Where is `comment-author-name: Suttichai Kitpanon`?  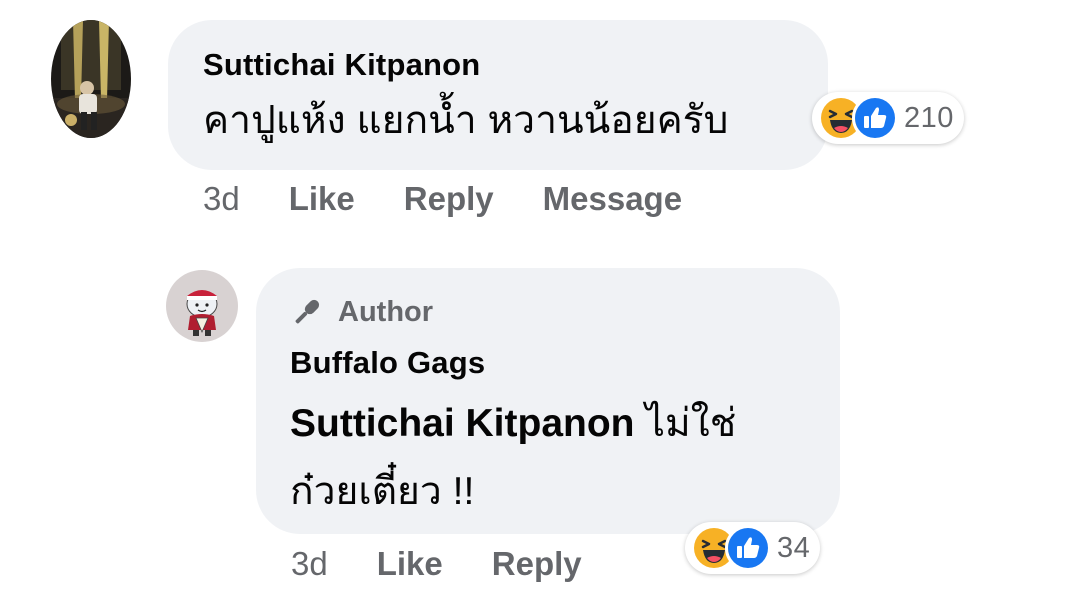
comment-author-name: Suttichai Kitpanon is located at coordinates (498, 65).